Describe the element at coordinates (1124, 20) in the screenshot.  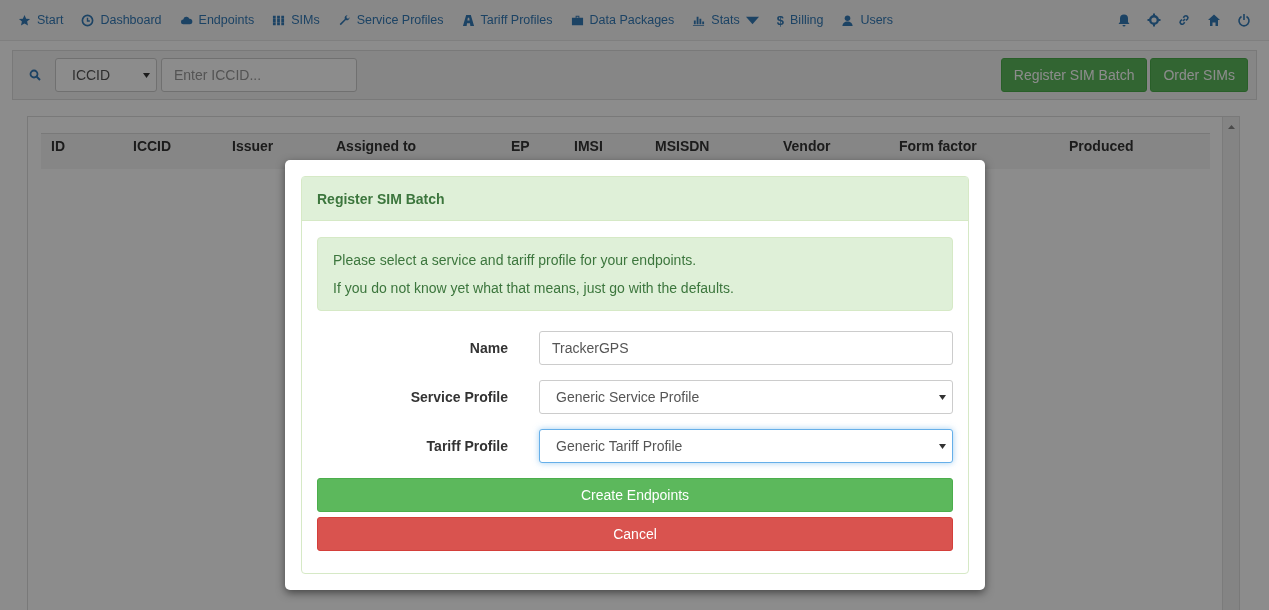
I see `bell-icon` at that location.